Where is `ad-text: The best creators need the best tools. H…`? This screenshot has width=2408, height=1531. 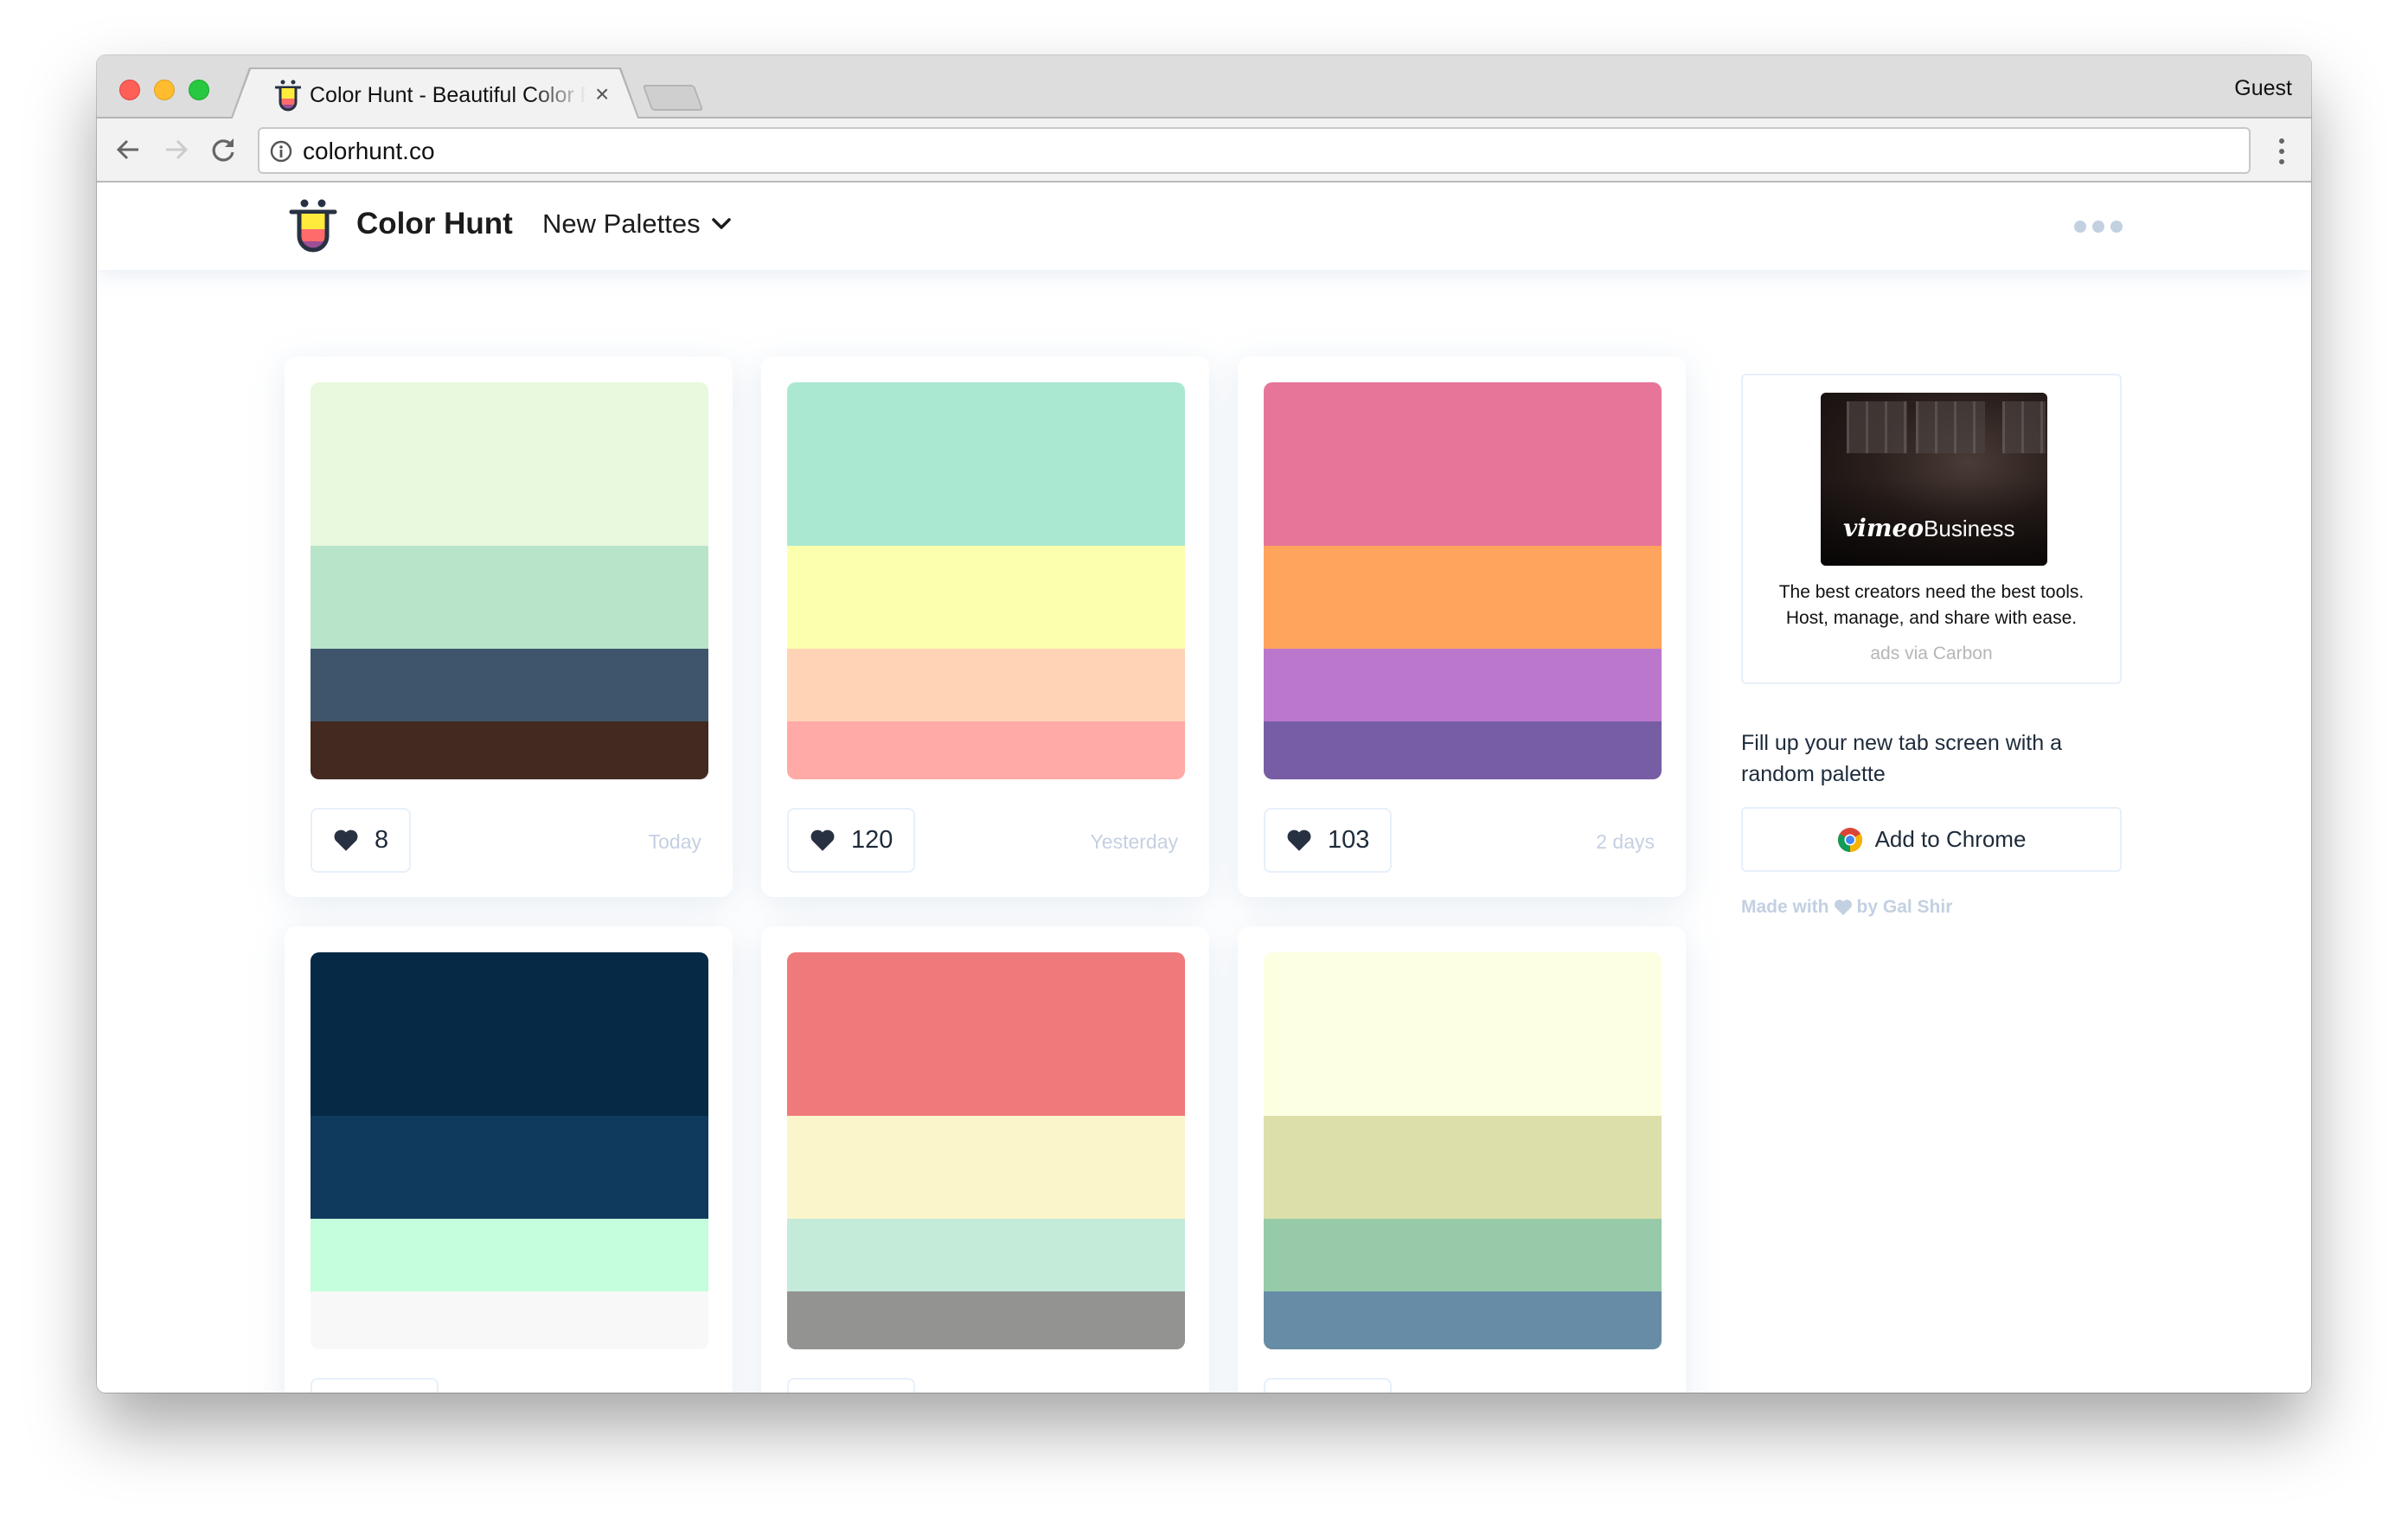 ad-text: The best creators need the best tools. H… is located at coordinates (1931, 605).